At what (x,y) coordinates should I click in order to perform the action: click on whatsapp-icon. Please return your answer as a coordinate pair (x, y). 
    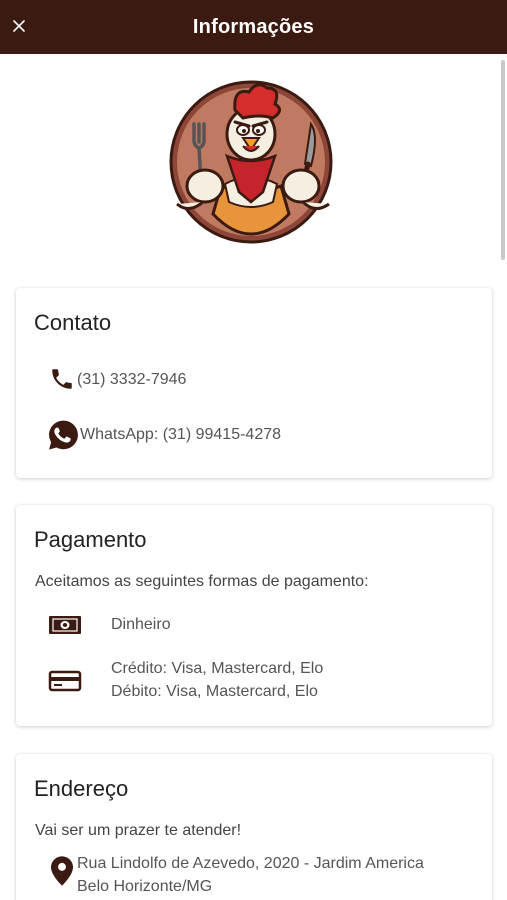
    Looking at the image, I should click on (63, 435).